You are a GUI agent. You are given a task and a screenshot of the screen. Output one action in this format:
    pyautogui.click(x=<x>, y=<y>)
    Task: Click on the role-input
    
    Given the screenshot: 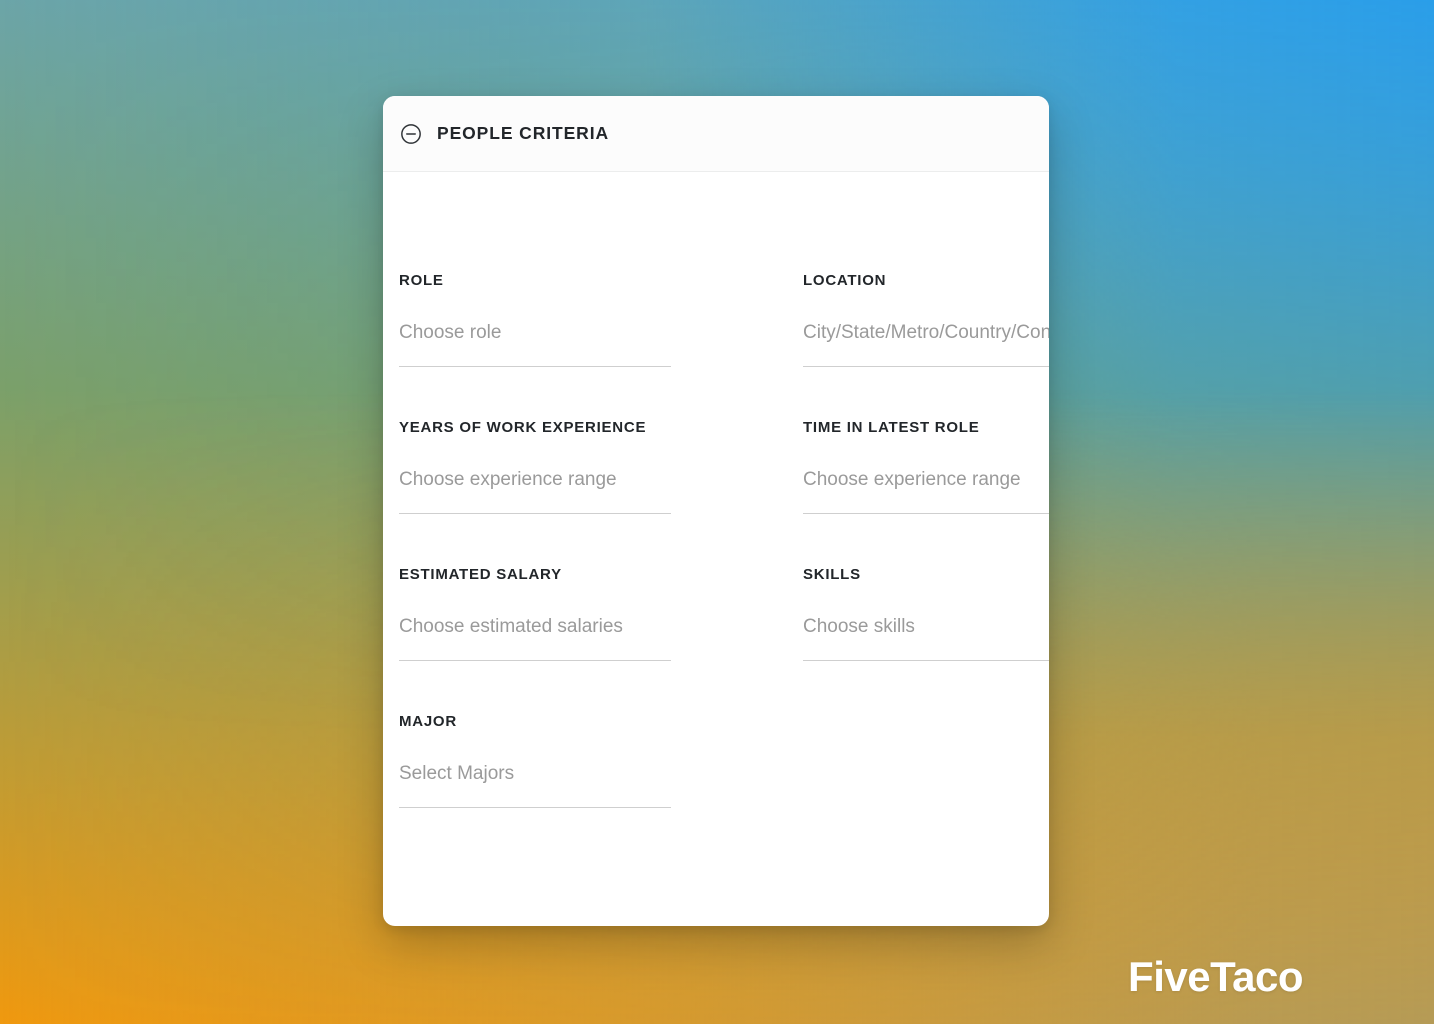 What is the action you would take?
    pyautogui.click(x=535, y=344)
    